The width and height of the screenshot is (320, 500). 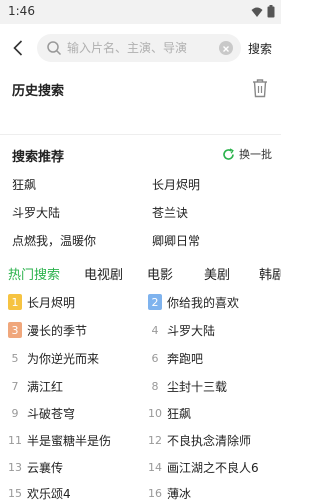 I want to click on rank-badge: 1, so click(x=15, y=302).